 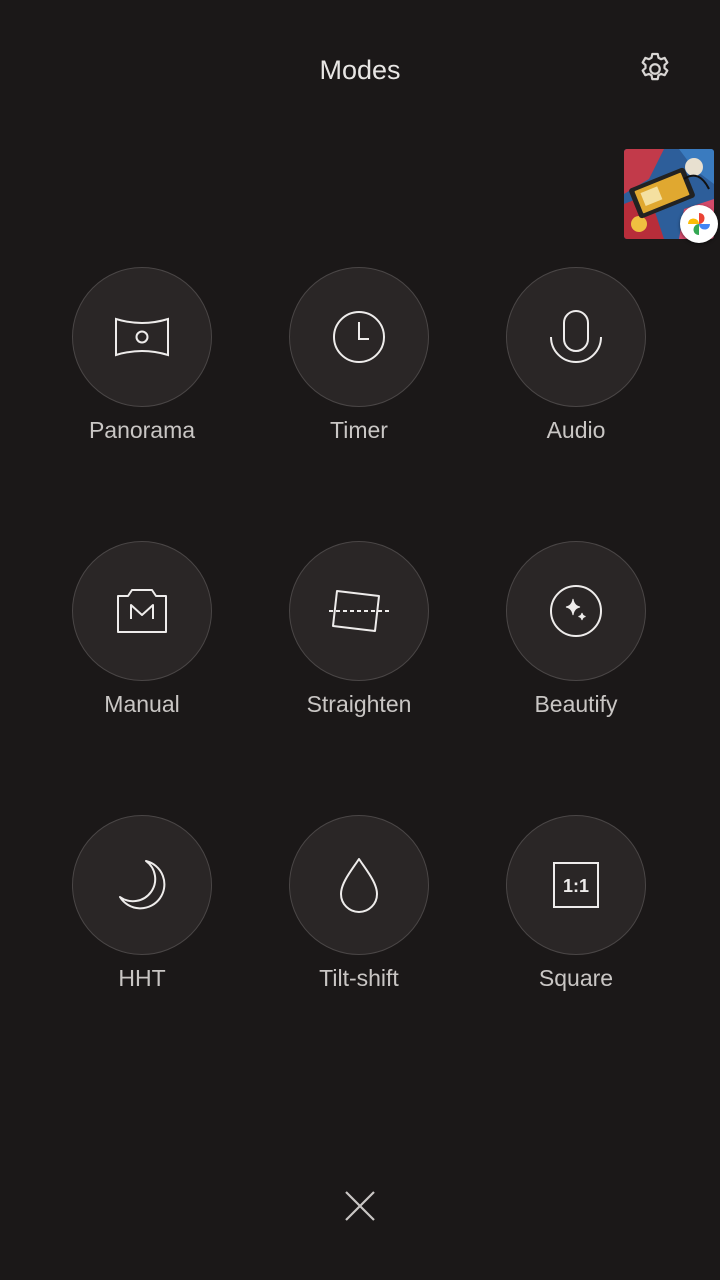 I want to click on mode-straighten-button, so click(x=359, y=611).